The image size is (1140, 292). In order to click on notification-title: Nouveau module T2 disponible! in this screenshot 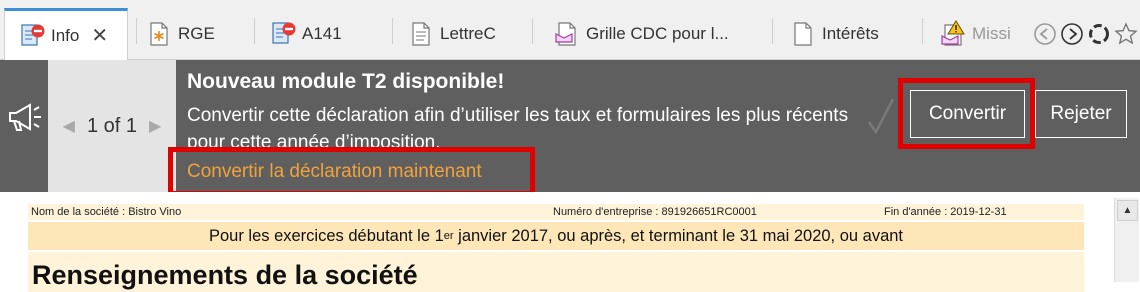, I will do `click(346, 81)`.